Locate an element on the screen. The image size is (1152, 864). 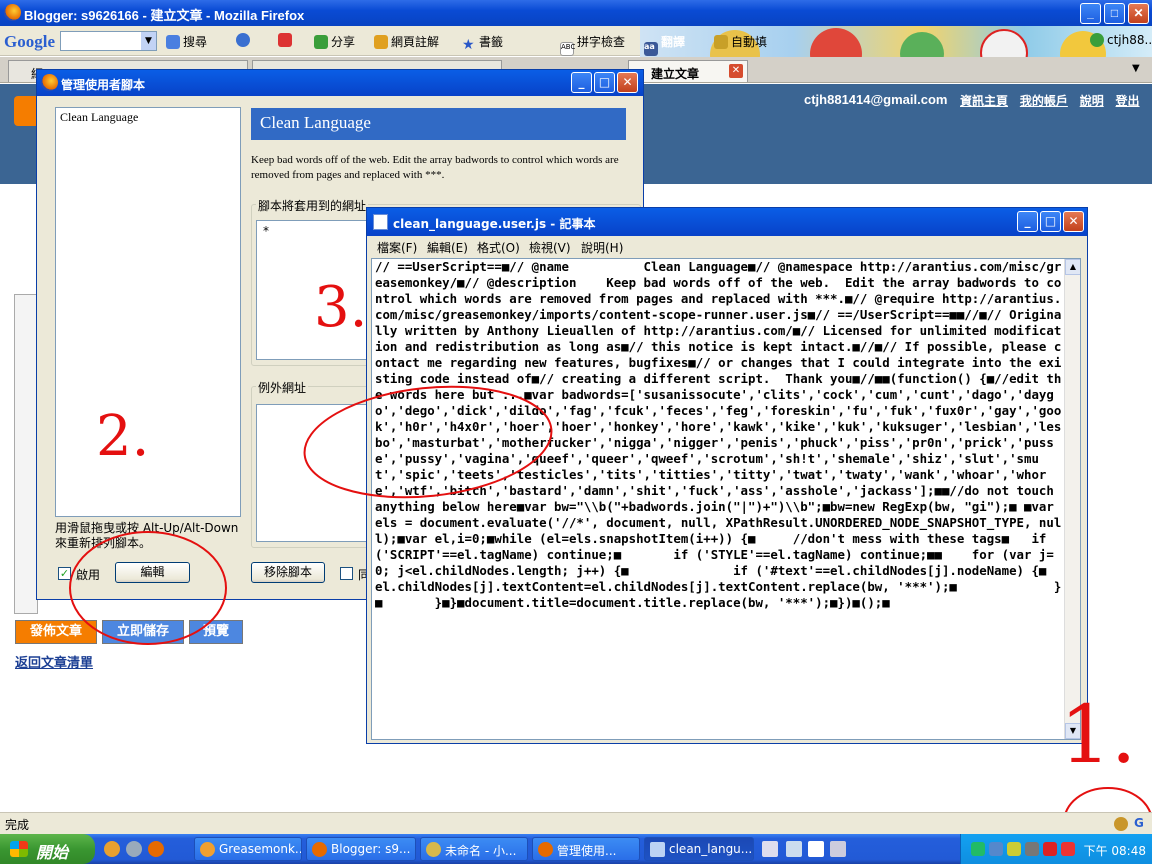
google-status-icon: G is located at coordinates (1139, 823).